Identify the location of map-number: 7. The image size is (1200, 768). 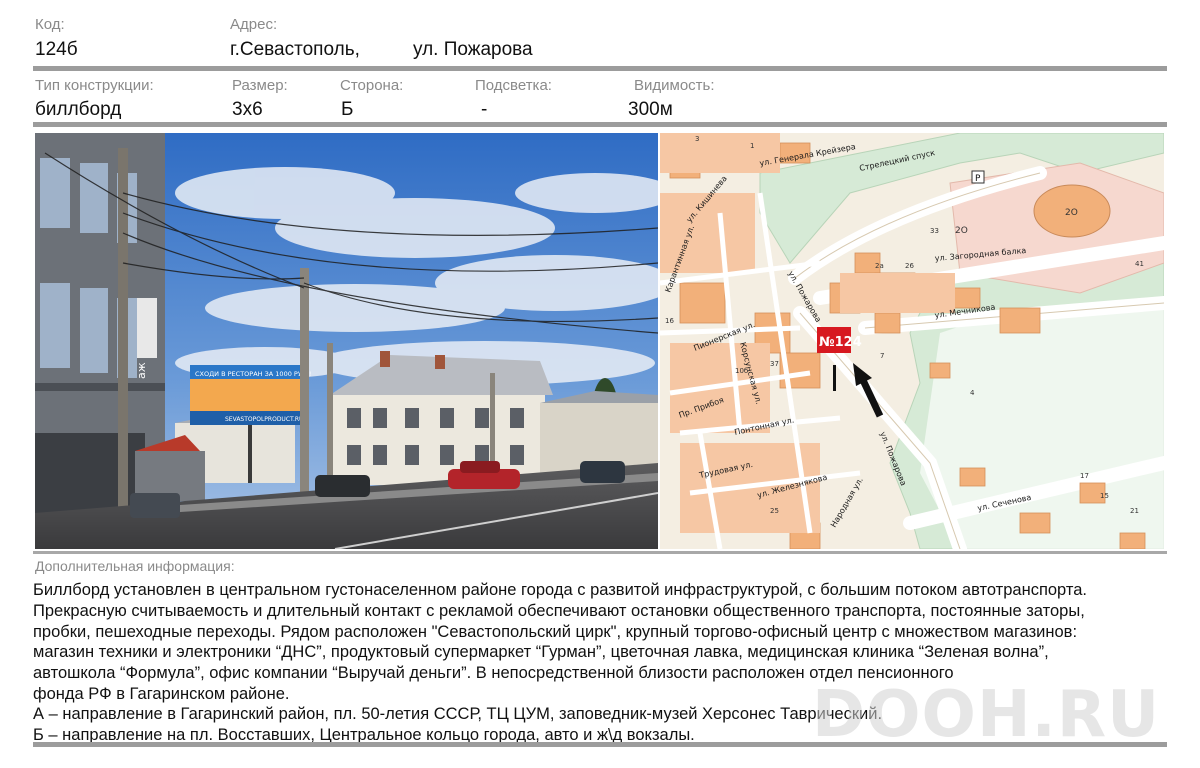
(882, 356).